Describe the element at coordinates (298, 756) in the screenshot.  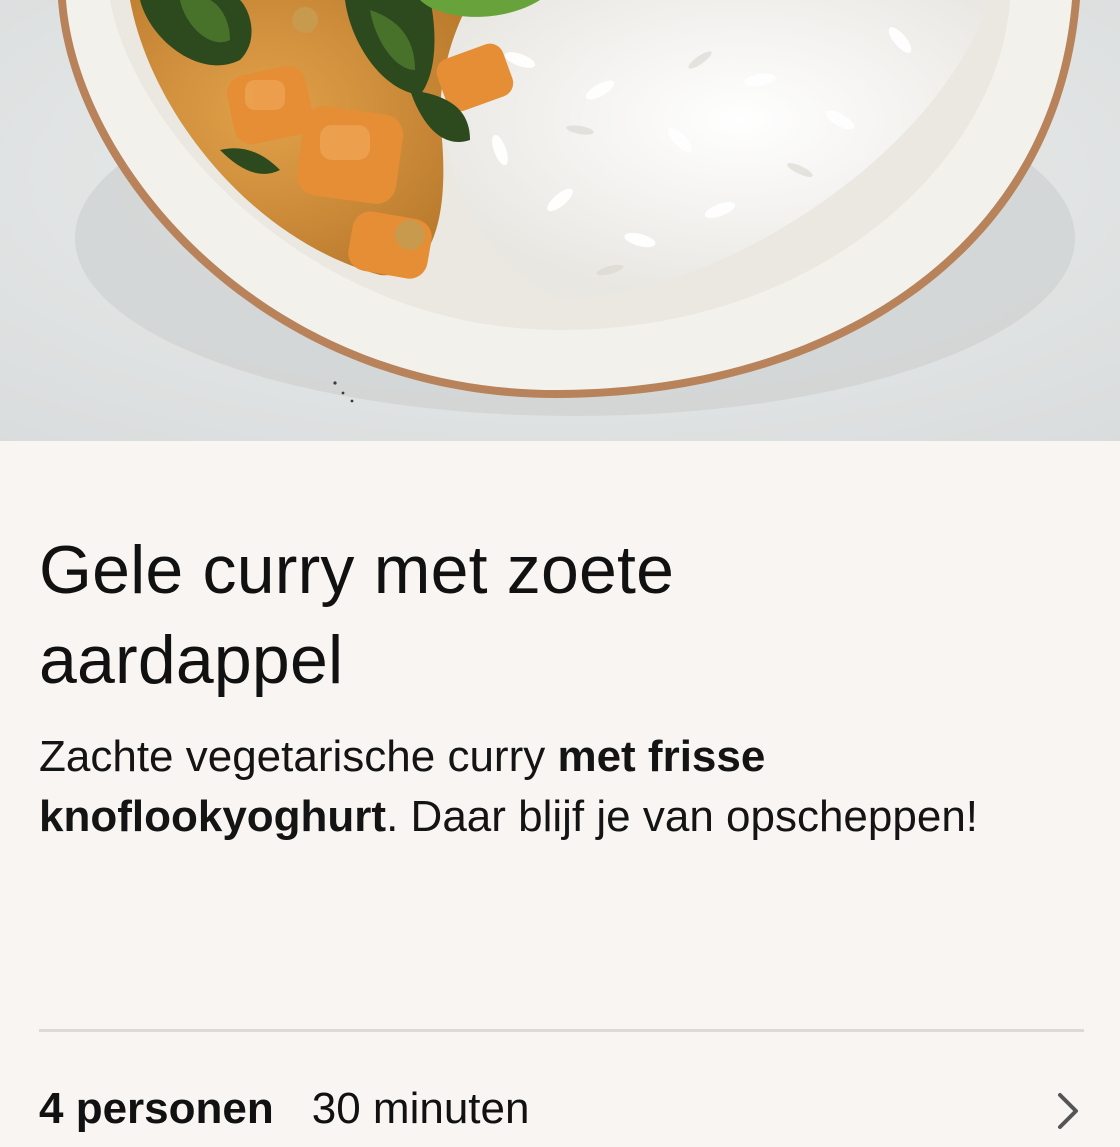
I see `subtitle-intro: Zachte vegetarische curry` at that location.